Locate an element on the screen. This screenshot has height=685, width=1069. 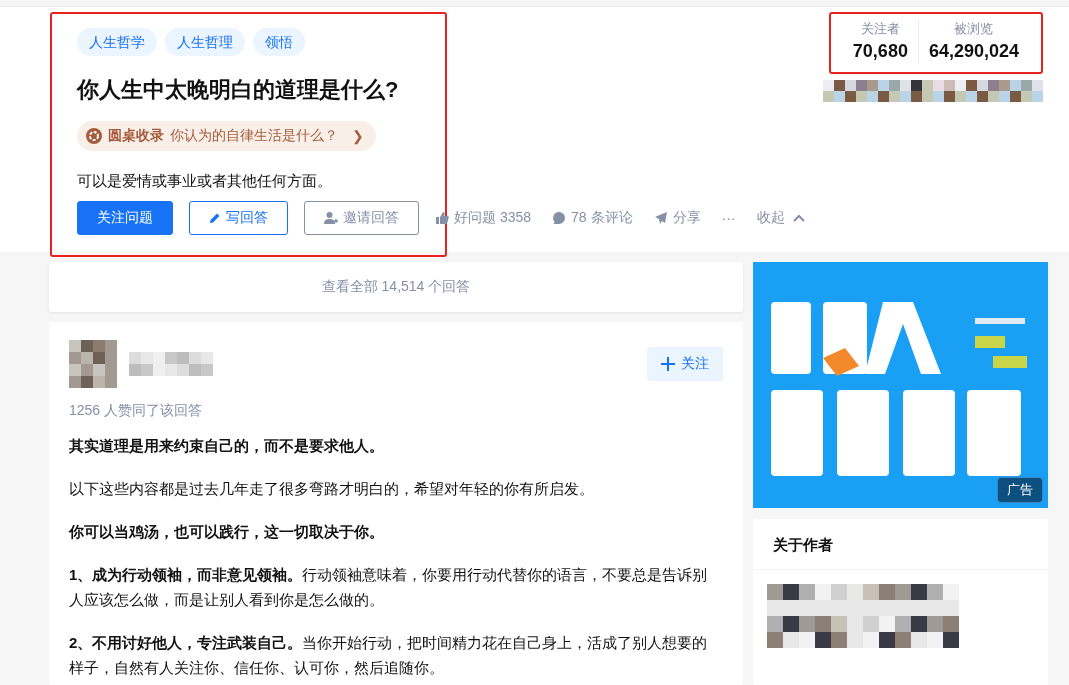
answer-paragraph: 2、不用讨好他人，专注武装自己。当你开始行动，把时间精力花在自己身上，活成了别人想要的样子，自然有人关注你、信任你、认可你，然后追随你。 is located at coordinates (389, 655).